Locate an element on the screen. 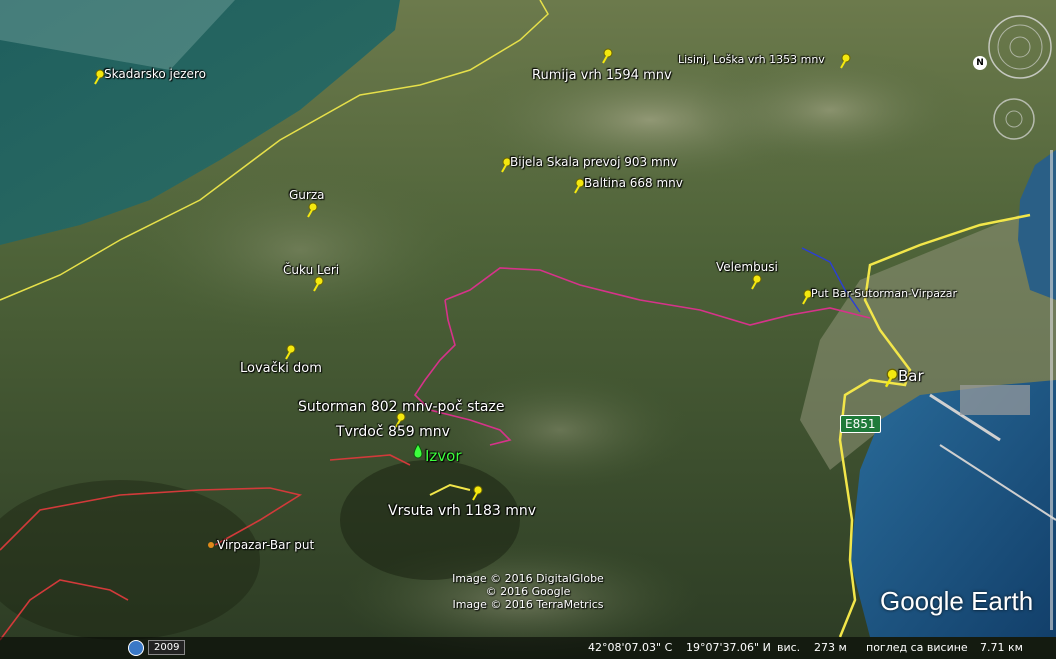 The height and width of the screenshot is (659, 1056). elevation-label: вис. is located at coordinates (789, 647).